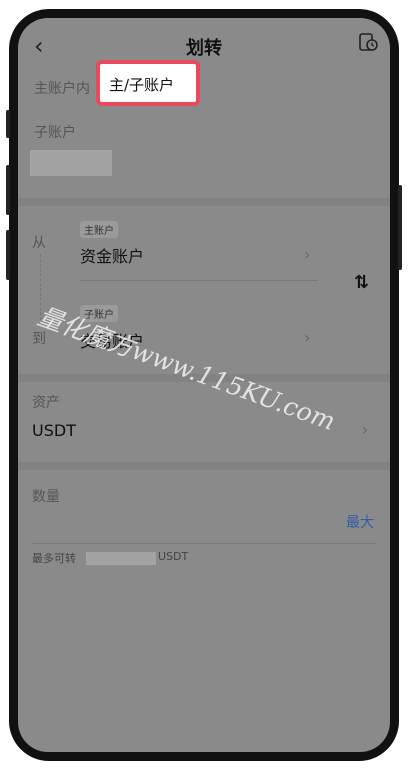 The image size is (408, 768). What do you see at coordinates (141, 84) in the screenshot?
I see `main-sub-account-toggle: 主/子账户` at bounding box center [141, 84].